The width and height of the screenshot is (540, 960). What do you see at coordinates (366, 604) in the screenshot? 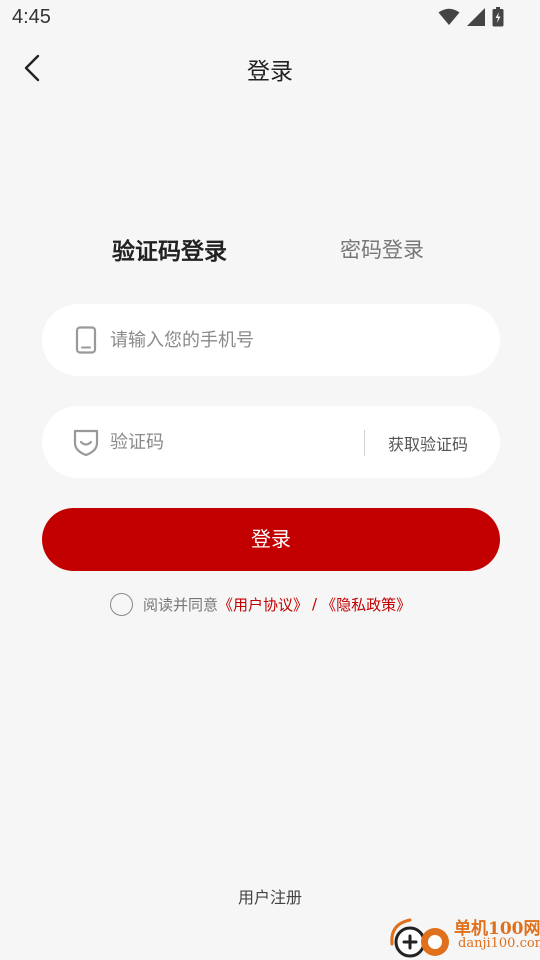
I see `privacy-policy-link: 《隐私政策》` at bounding box center [366, 604].